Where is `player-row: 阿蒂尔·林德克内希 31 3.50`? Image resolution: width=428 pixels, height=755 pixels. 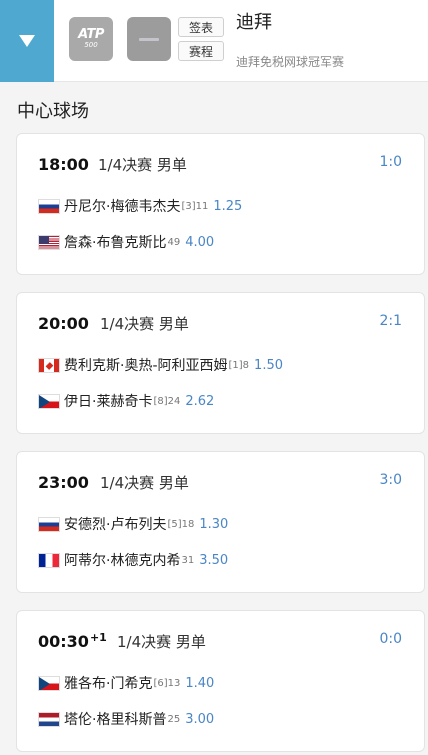 player-row: 阿蒂尔·林德克内希 31 3.50 is located at coordinates (133, 560).